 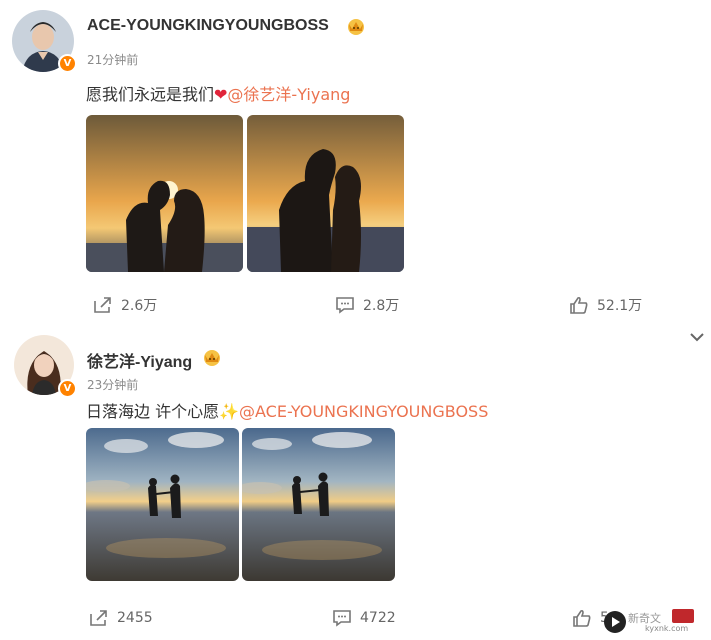 I want to click on watermark-url: kyxnk.com, so click(x=667, y=628).